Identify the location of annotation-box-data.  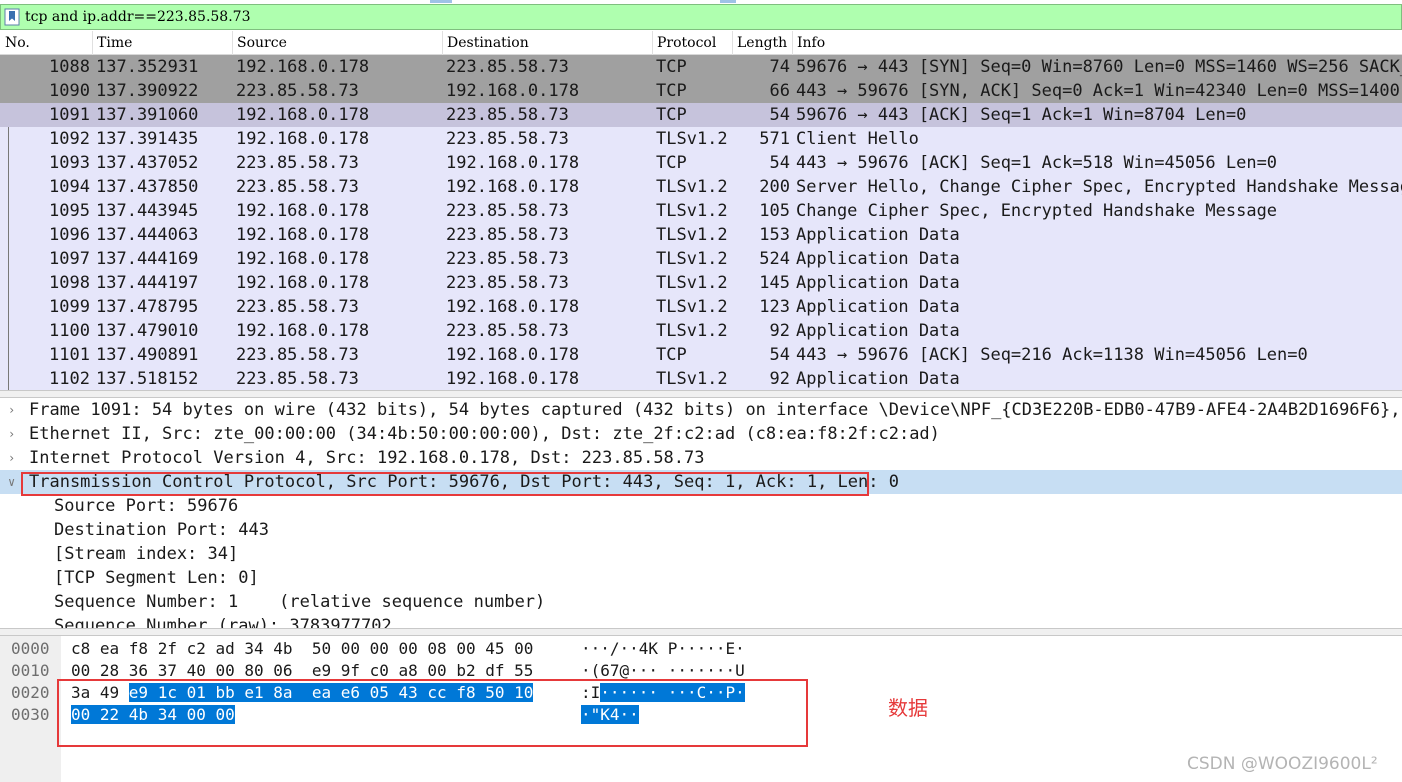
(432, 713).